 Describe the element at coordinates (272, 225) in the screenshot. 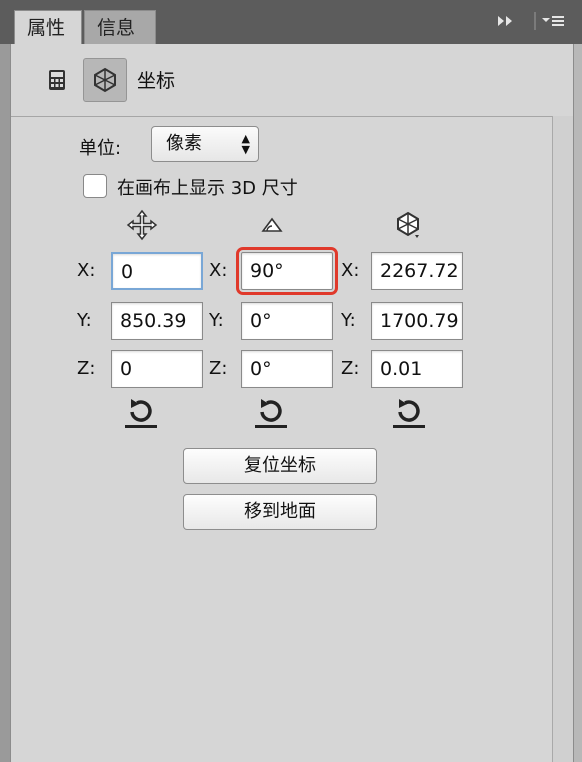

I see `rotate-icon` at that location.